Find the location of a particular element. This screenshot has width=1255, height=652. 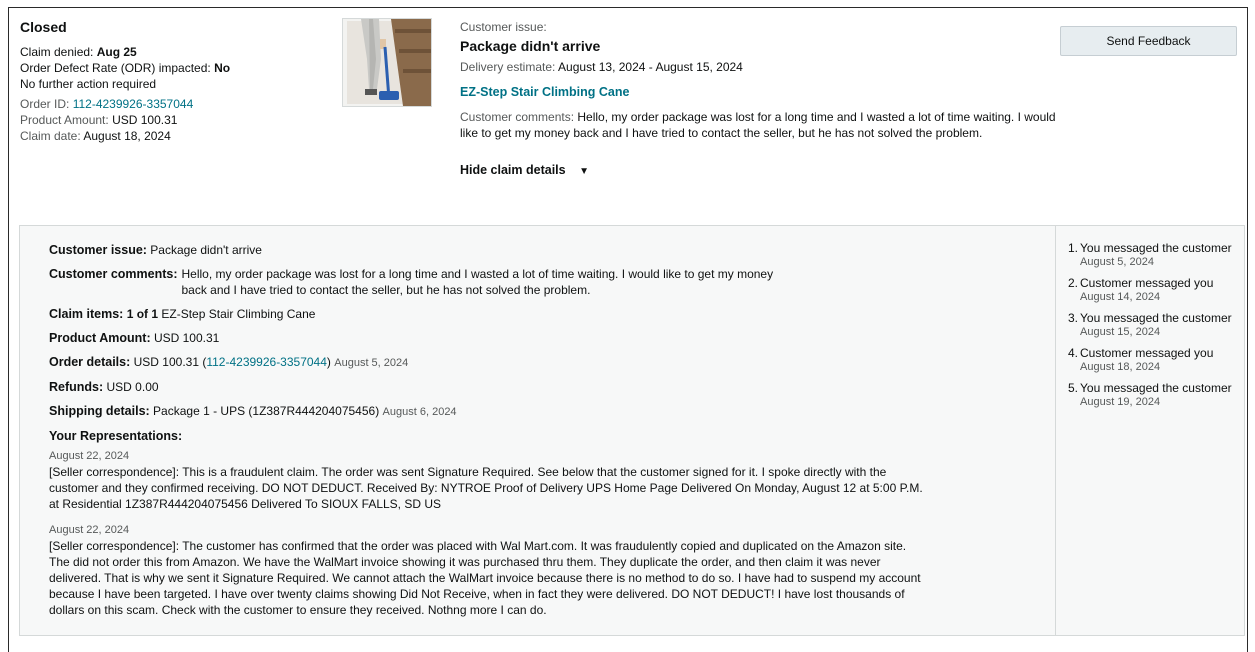

hide-claim-details-label: Hide claim details is located at coordinates (513, 170).